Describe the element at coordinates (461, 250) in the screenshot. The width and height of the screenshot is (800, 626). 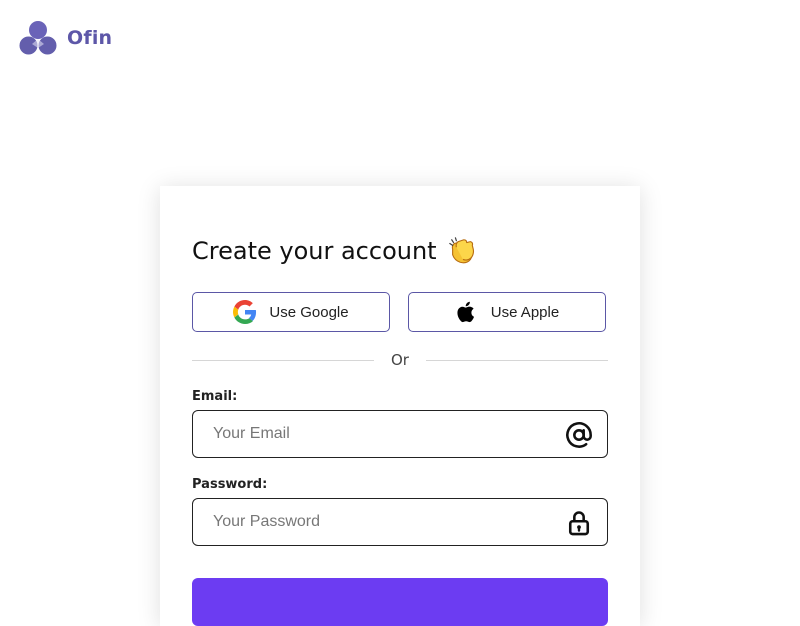
I see `clapping-hands-icon` at that location.